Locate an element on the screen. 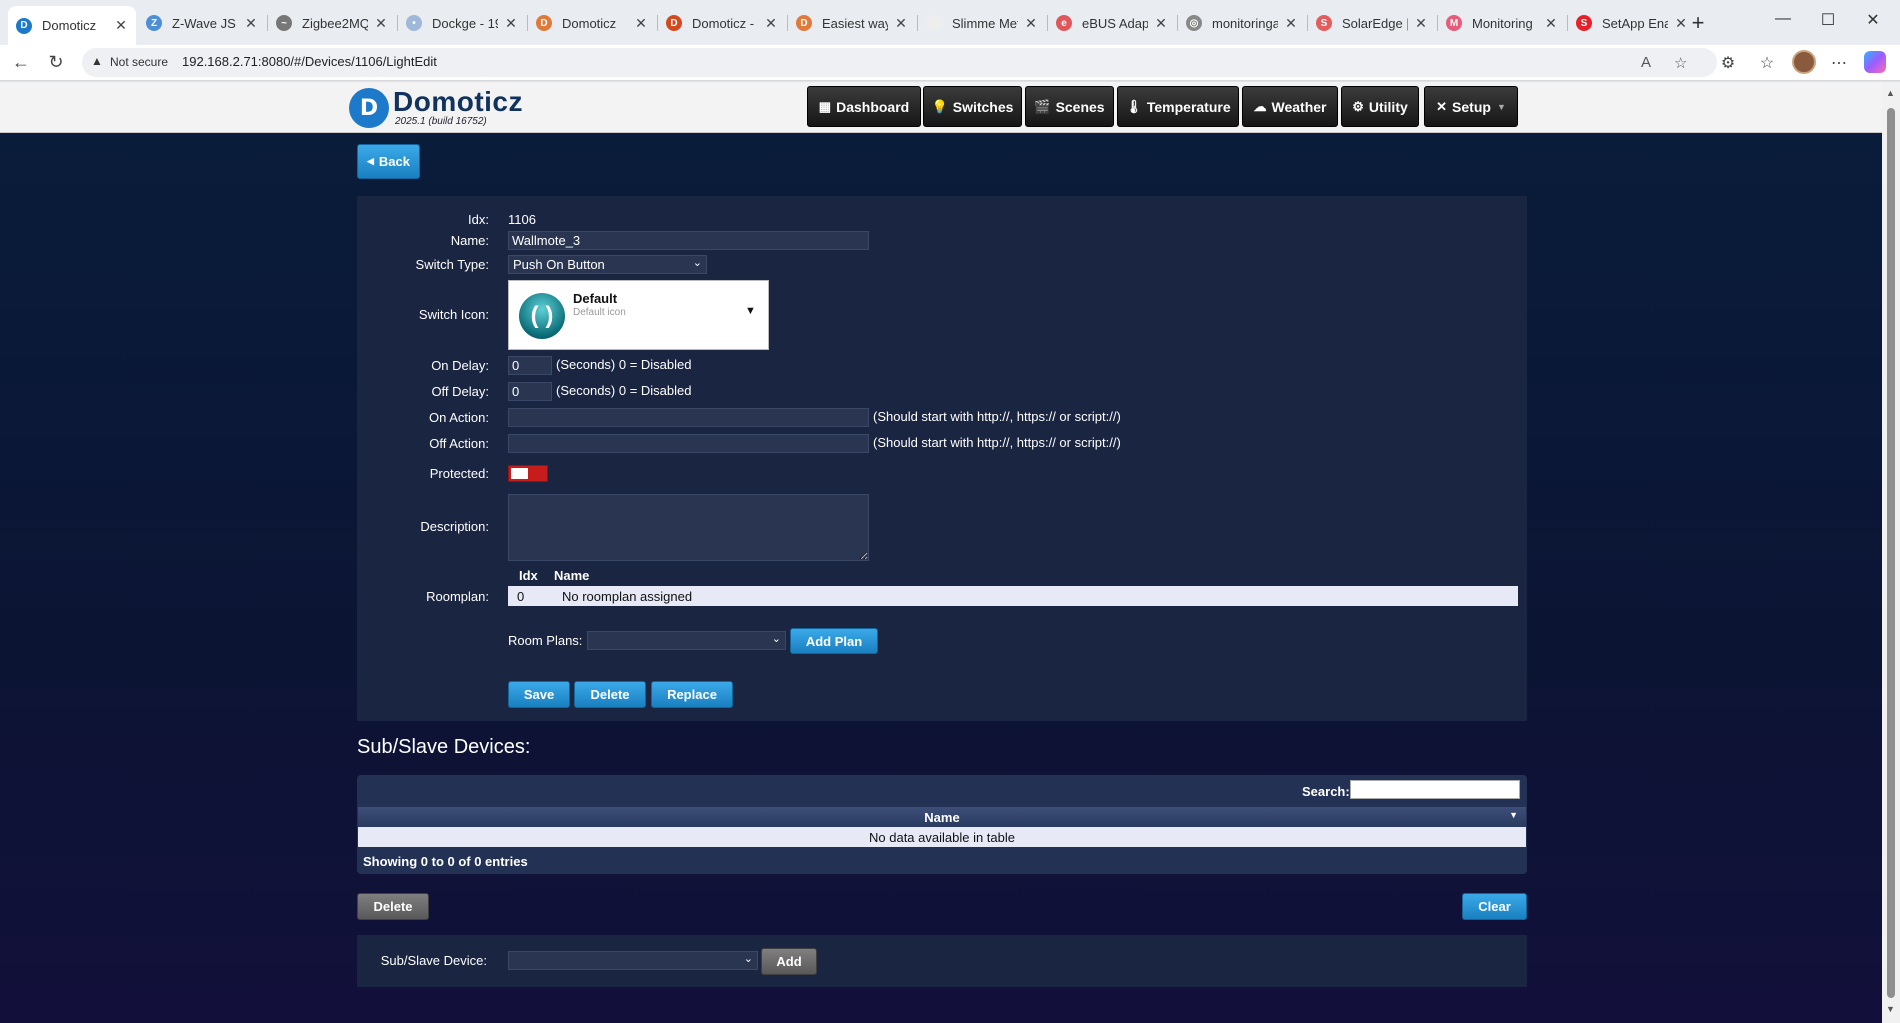 The image size is (1900, 1023). read-aloud-icon: A is located at coordinates (1646, 62).